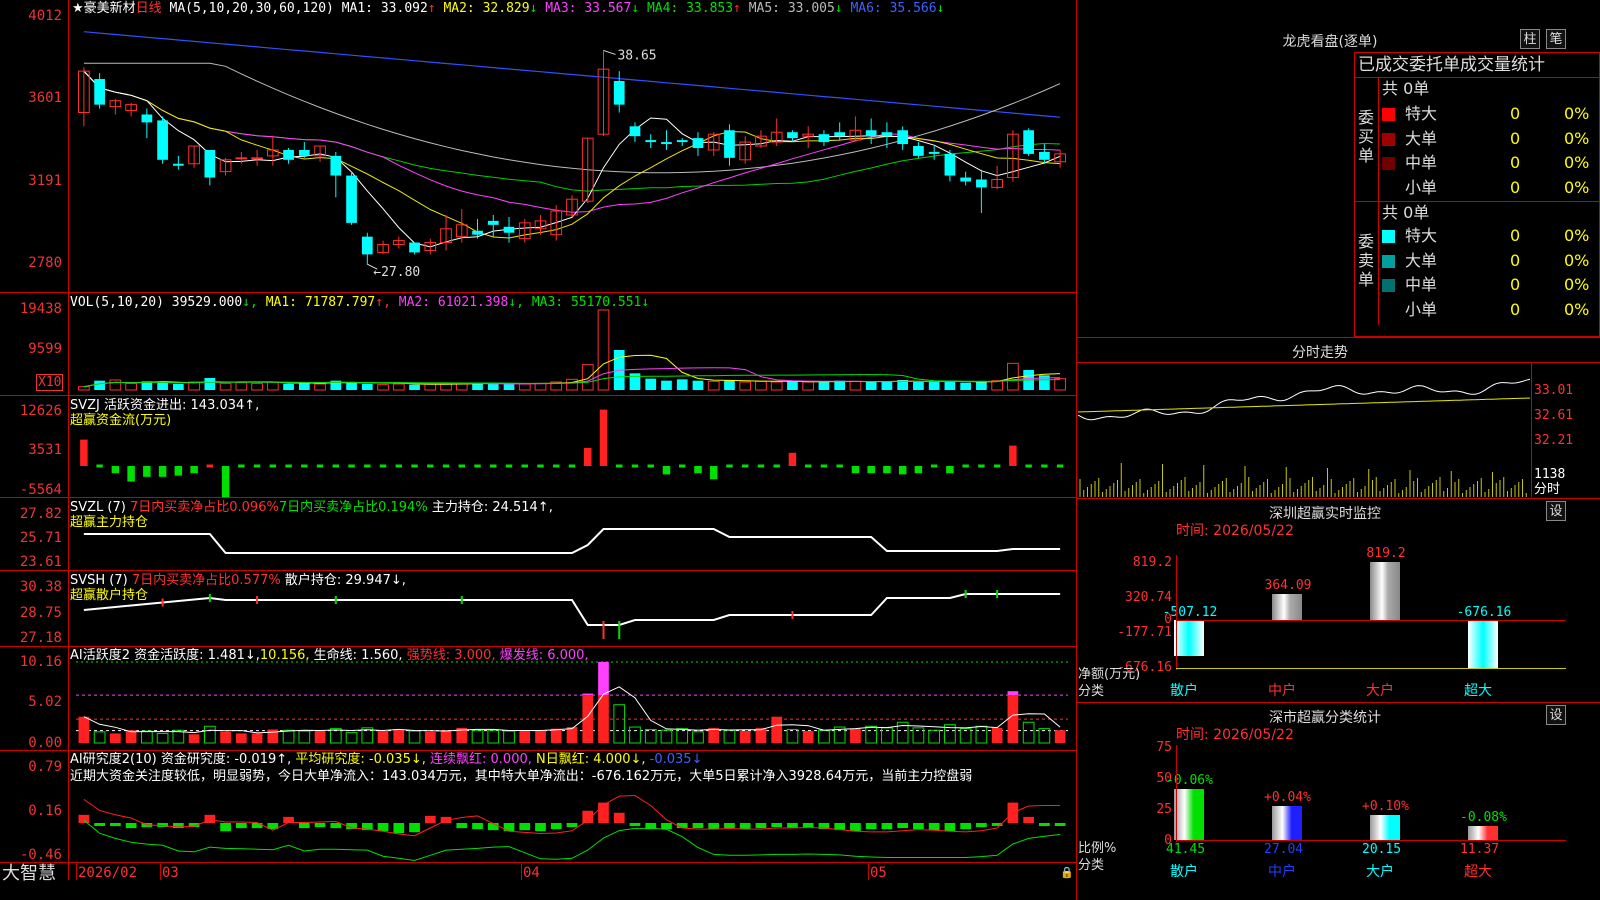  I want to click on classify-base-line, so click(1371, 840).